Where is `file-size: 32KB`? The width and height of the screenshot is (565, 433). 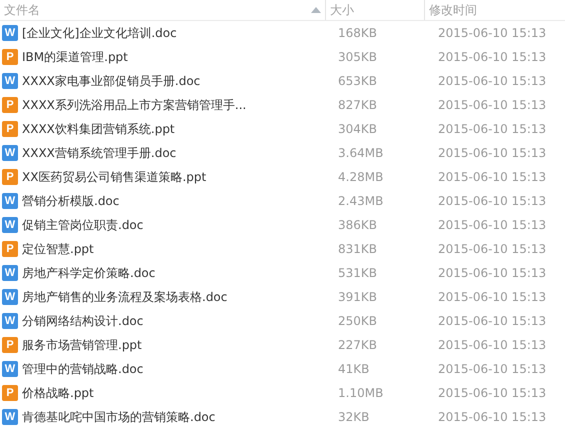
file-size: 32KB is located at coordinates (353, 417).